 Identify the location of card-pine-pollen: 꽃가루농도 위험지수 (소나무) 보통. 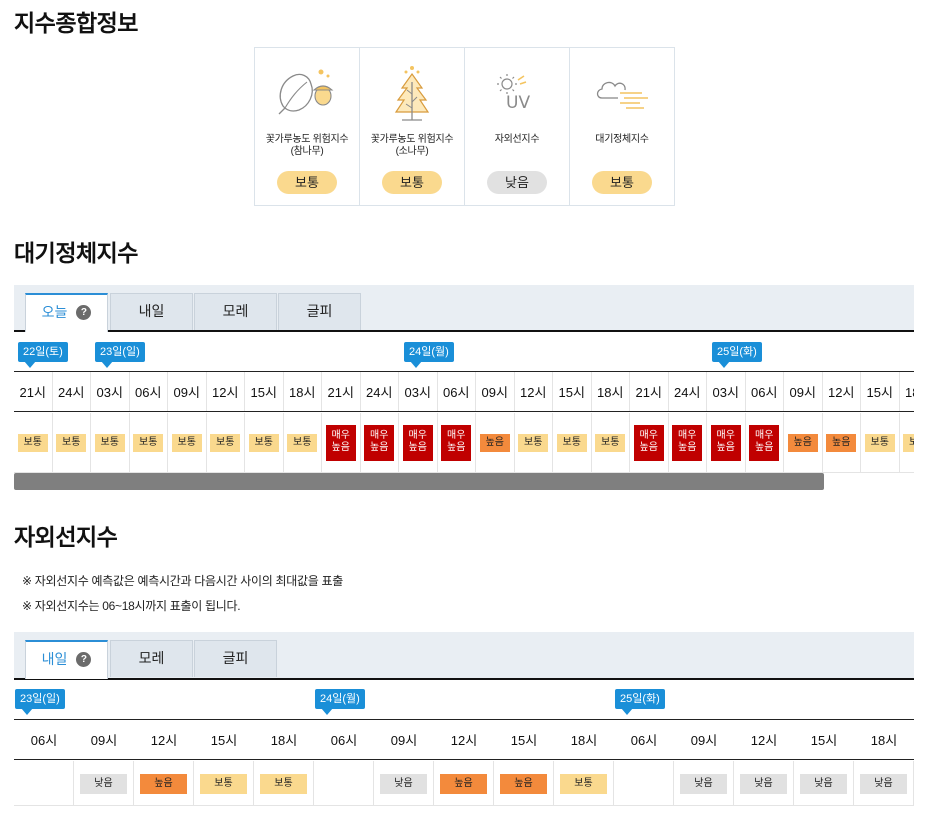
(412, 126).